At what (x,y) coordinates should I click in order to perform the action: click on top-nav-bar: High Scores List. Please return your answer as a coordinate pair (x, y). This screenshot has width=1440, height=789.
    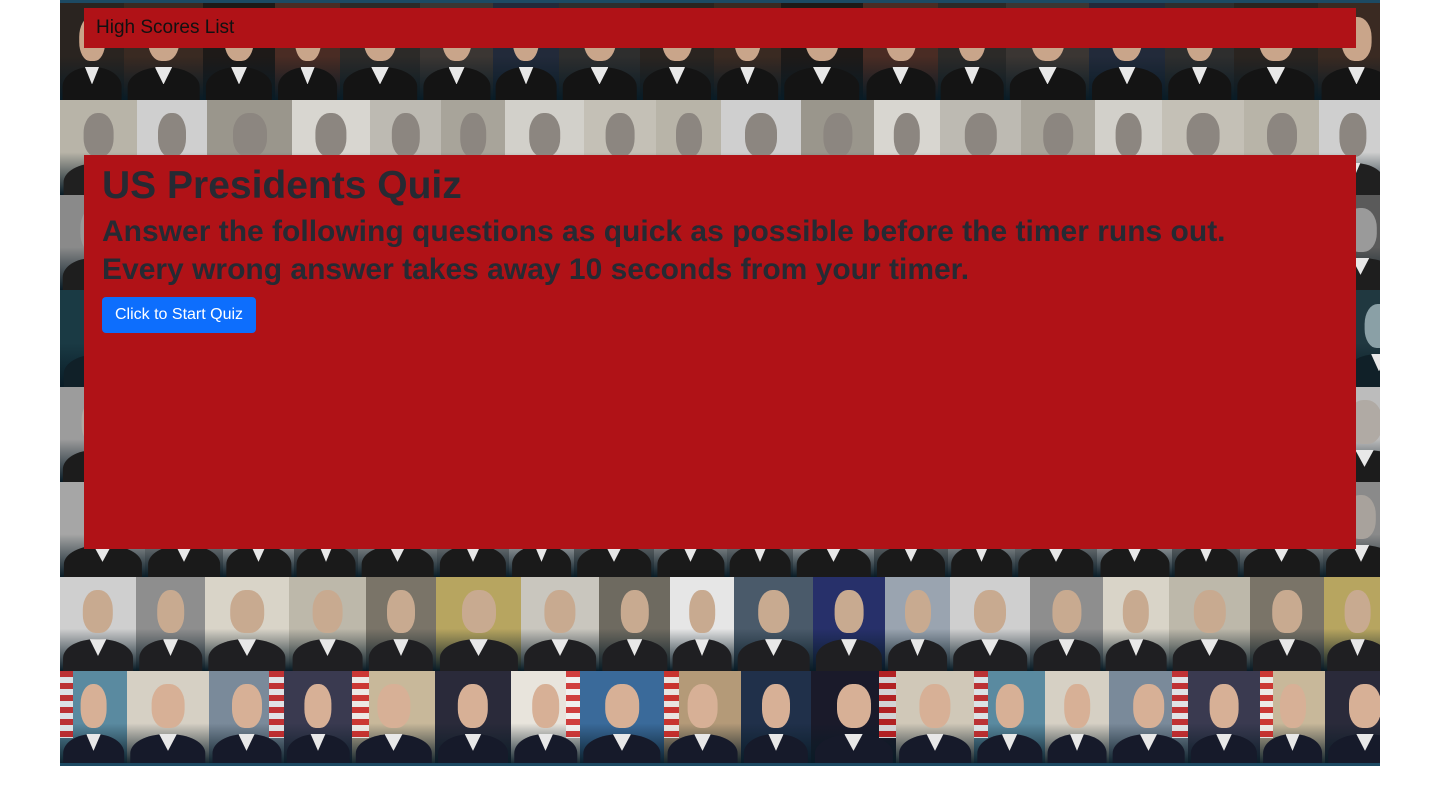
    Looking at the image, I should click on (720, 28).